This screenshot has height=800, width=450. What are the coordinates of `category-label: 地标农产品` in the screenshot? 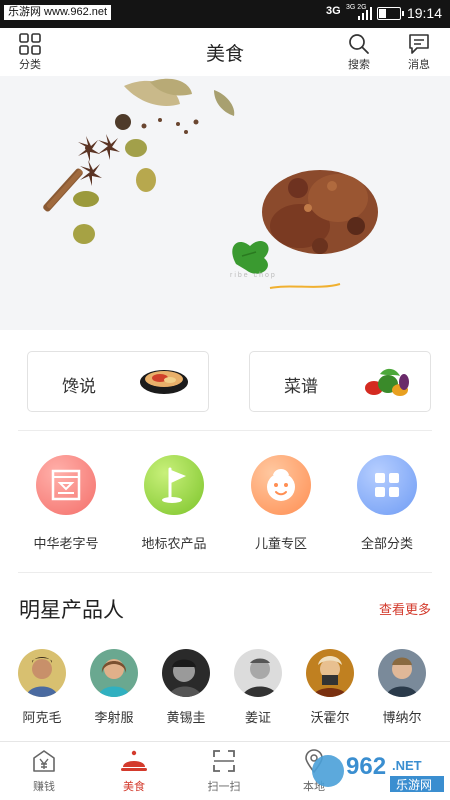 It's located at (174, 543).